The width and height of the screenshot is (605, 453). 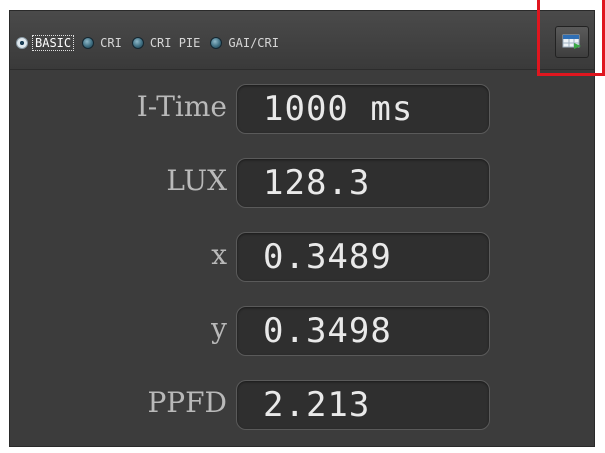 I want to click on measurement-value: 2.213, so click(x=363, y=405).